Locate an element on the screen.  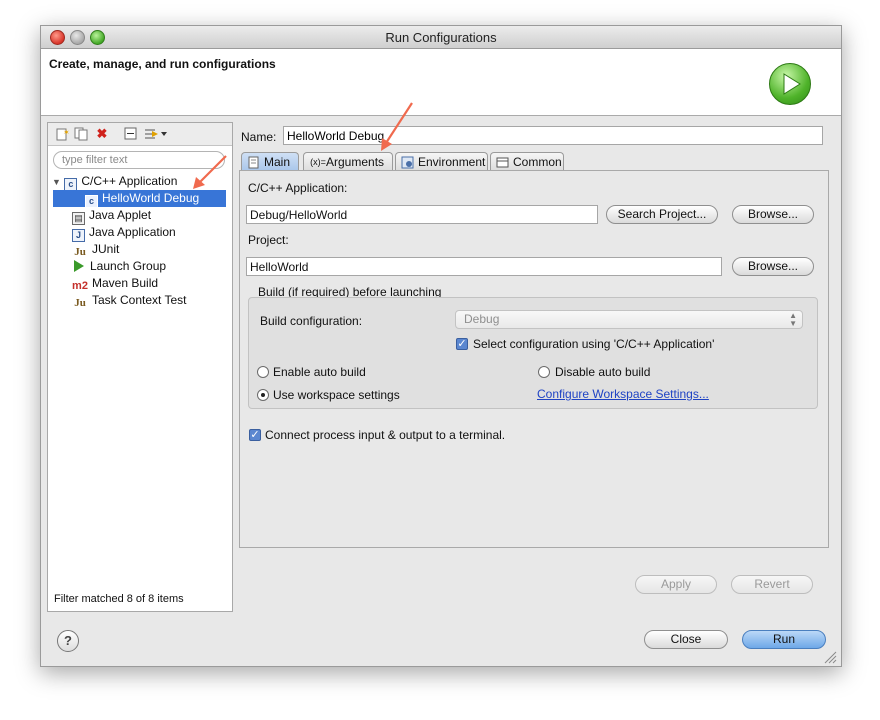
project-label: Project: is located at coordinates (268, 240).